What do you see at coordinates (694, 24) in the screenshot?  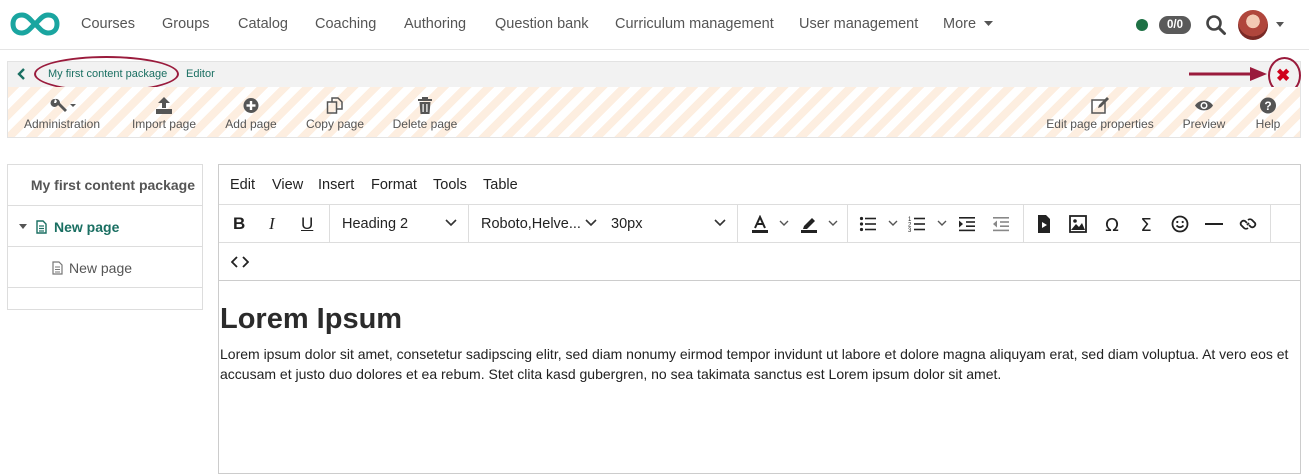 I see `nav-curriculum-management: Curriculum management` at bounding box center [694, 24].